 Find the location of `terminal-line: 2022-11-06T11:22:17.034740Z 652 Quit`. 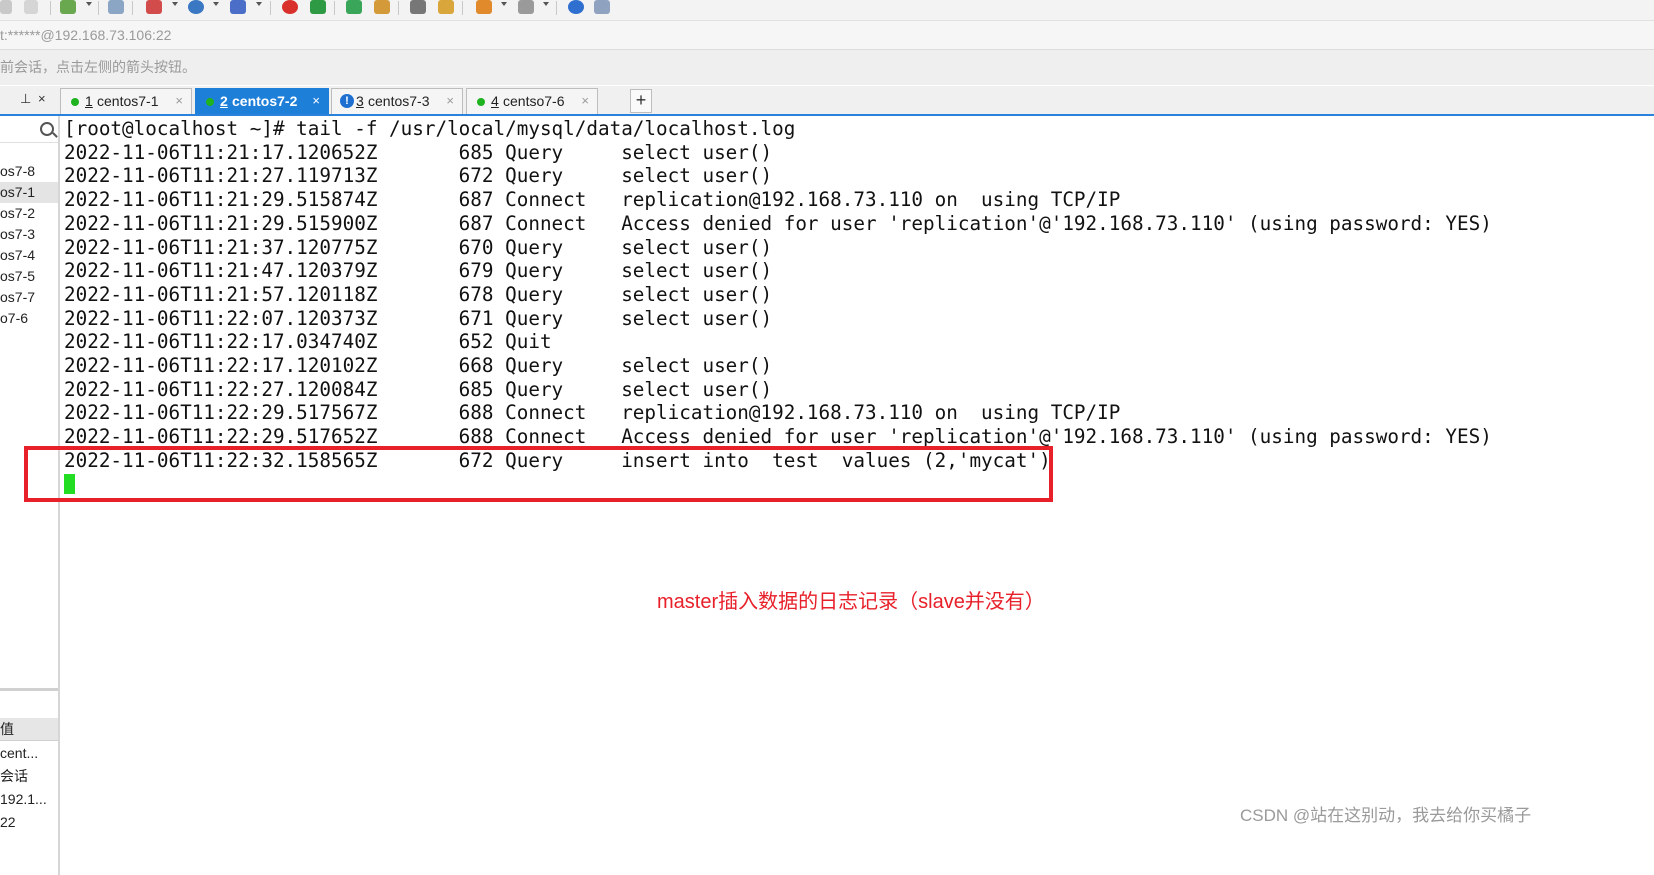

terminal-line: 2022-11-06T11:22:17.034740Z 652 Quit is located at coordinates (308, 342).